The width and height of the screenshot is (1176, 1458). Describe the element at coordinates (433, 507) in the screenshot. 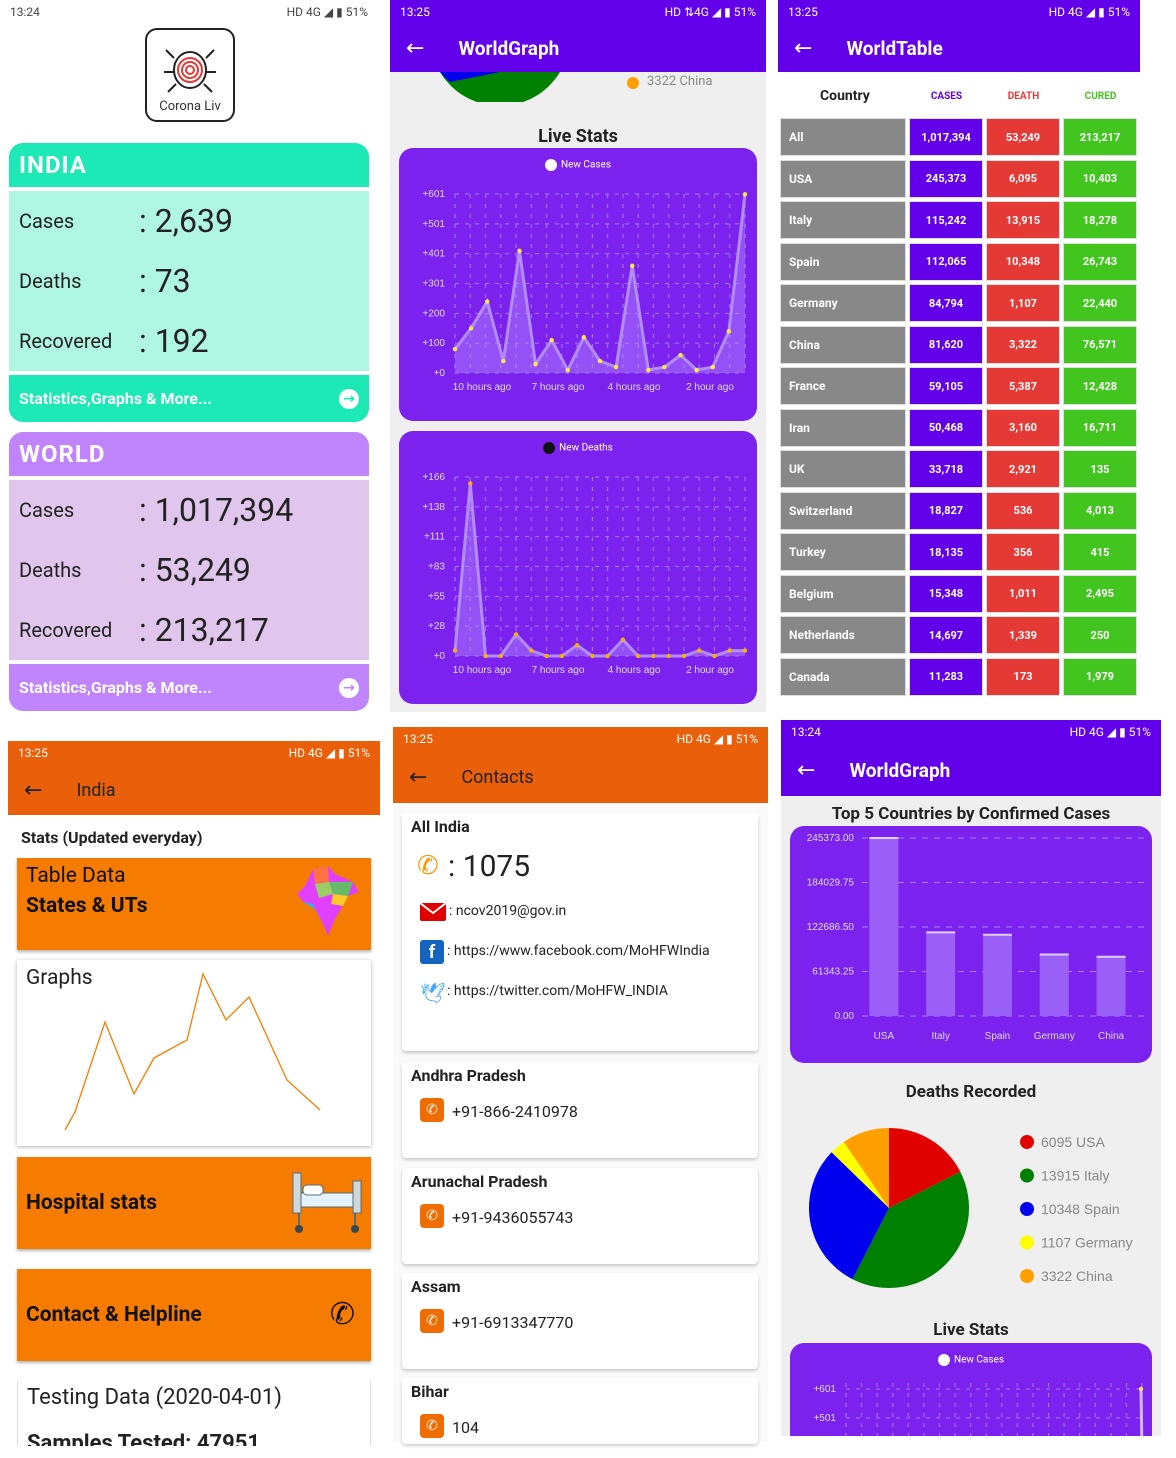

I see `y-tick-label: +138` at that location.